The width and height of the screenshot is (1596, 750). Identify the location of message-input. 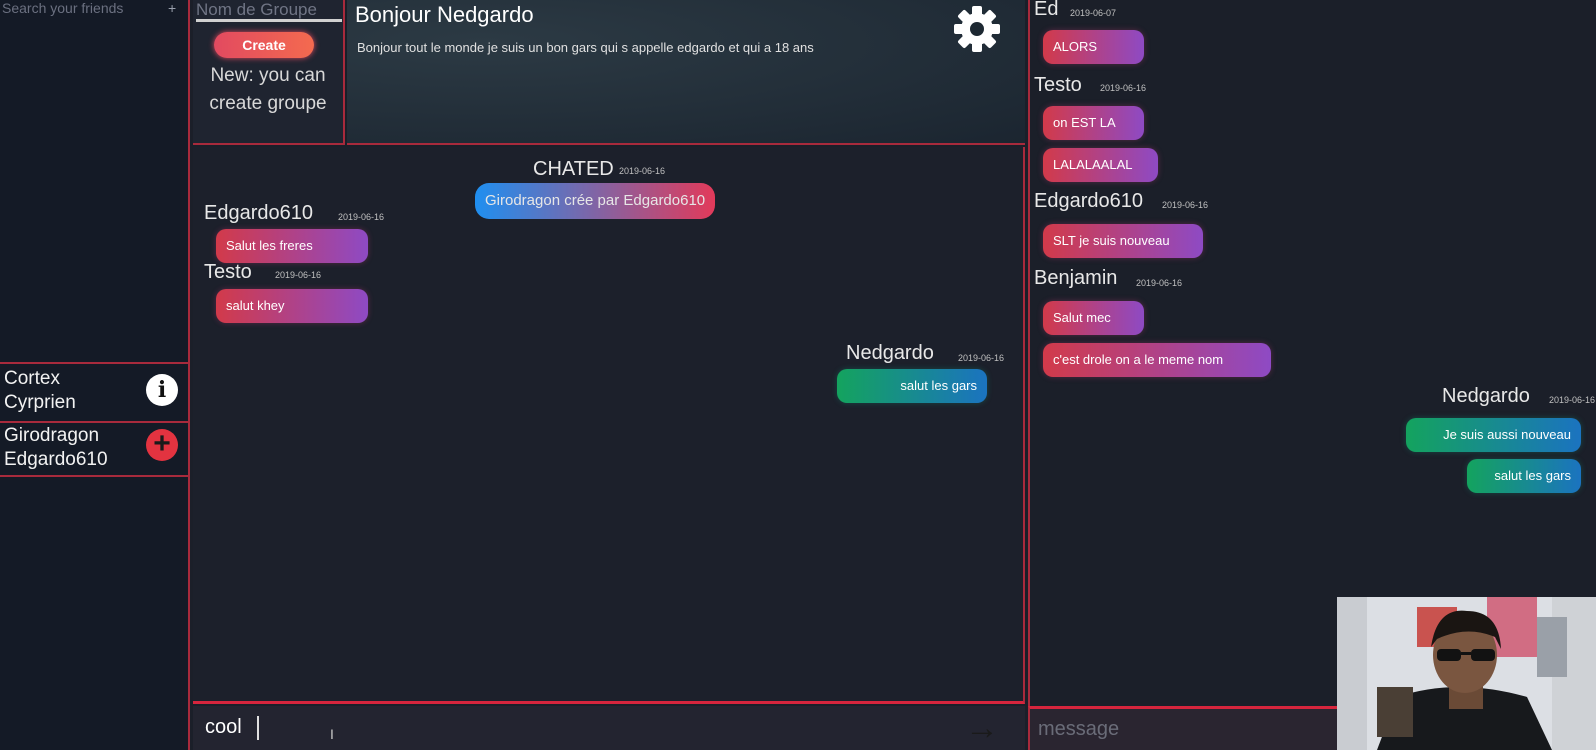
(609, 728).